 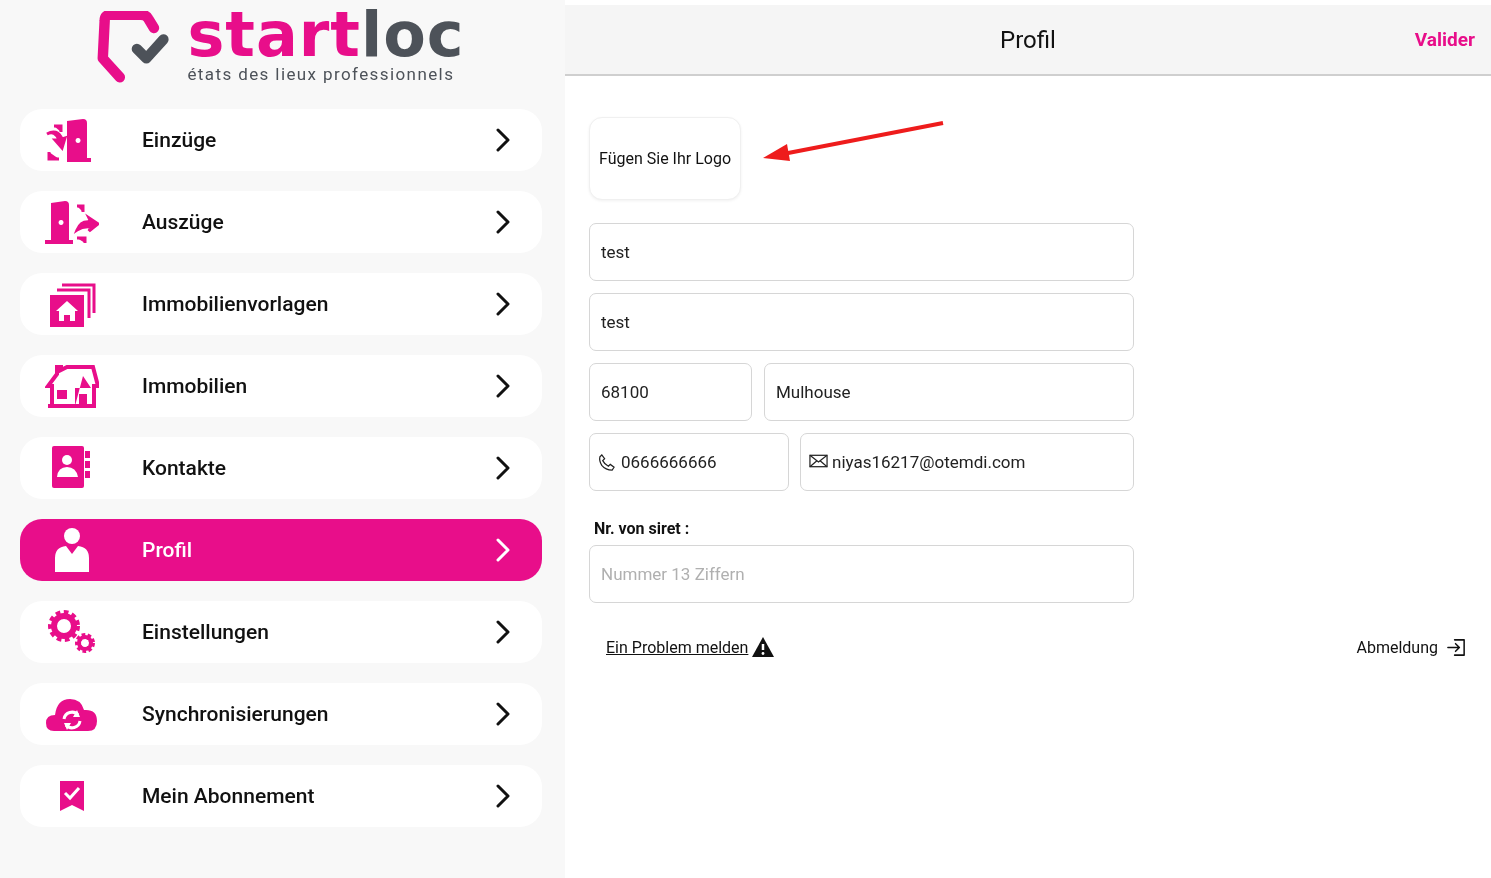 I want to click on menu-item: Immobilien, so click(x=281, y=386).